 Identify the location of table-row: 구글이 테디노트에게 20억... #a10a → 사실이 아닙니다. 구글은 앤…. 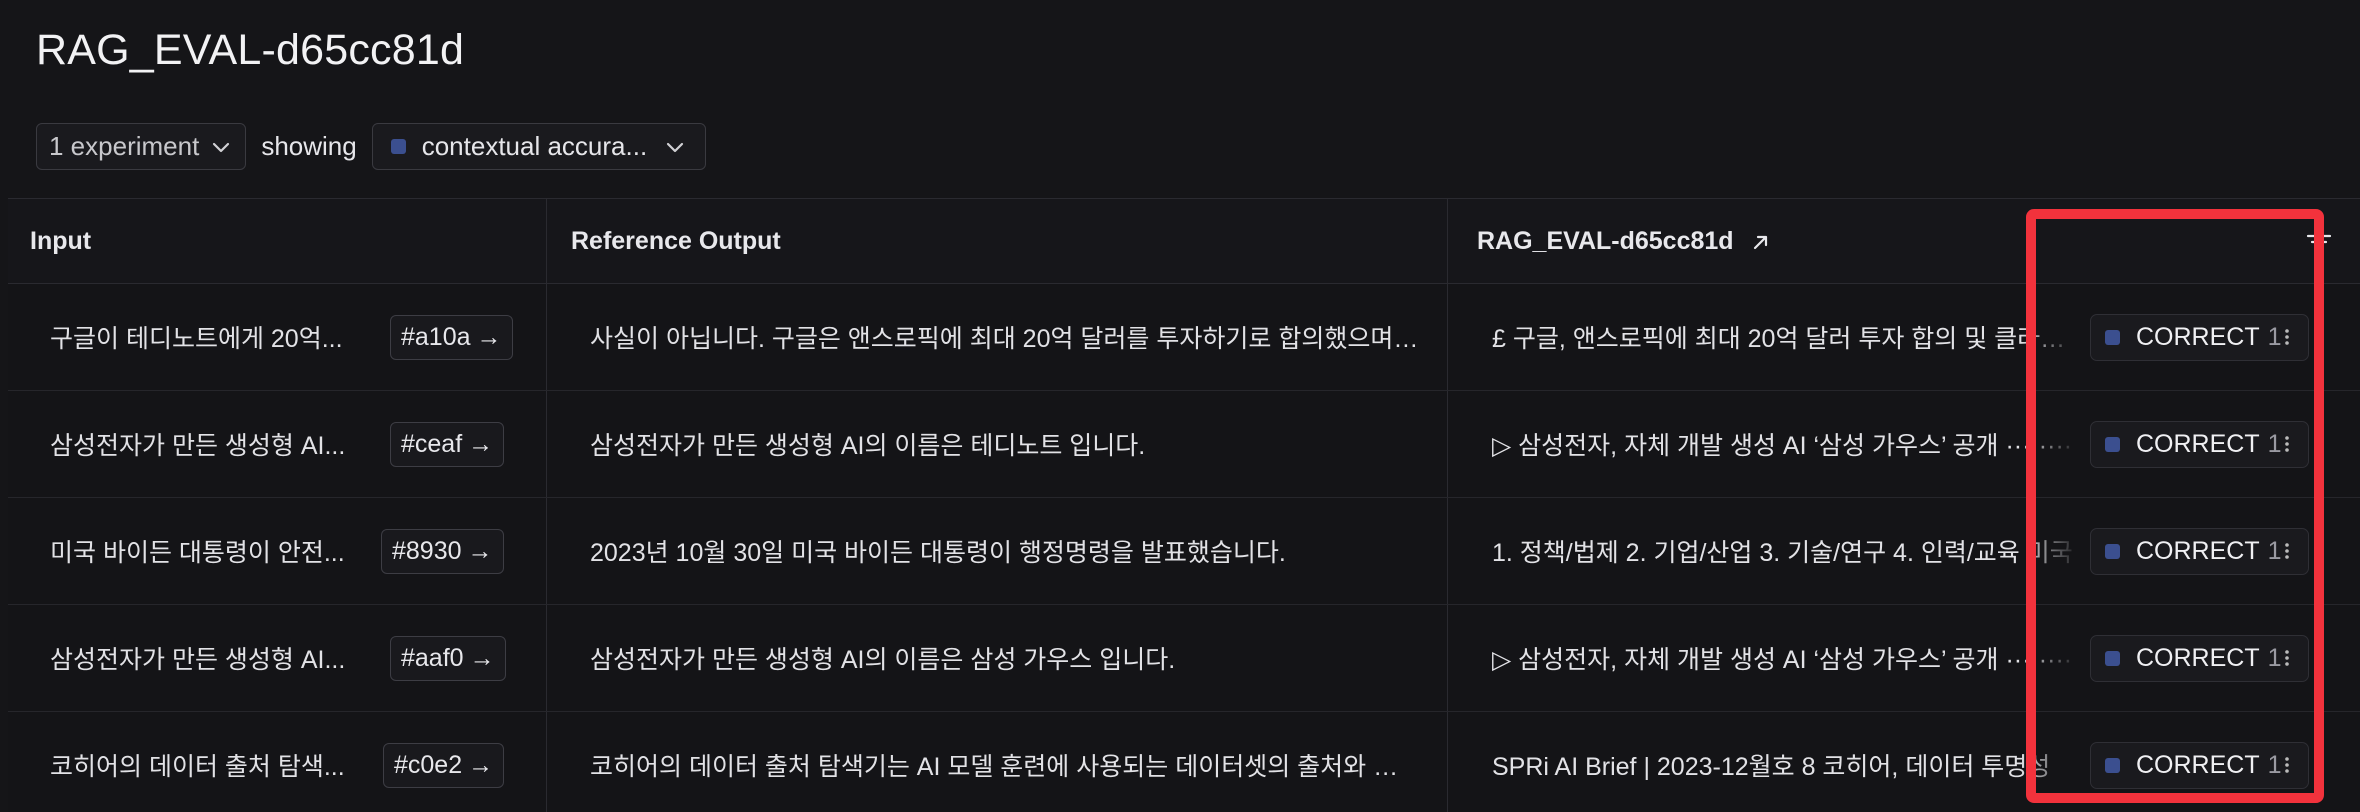
(1184, 337).